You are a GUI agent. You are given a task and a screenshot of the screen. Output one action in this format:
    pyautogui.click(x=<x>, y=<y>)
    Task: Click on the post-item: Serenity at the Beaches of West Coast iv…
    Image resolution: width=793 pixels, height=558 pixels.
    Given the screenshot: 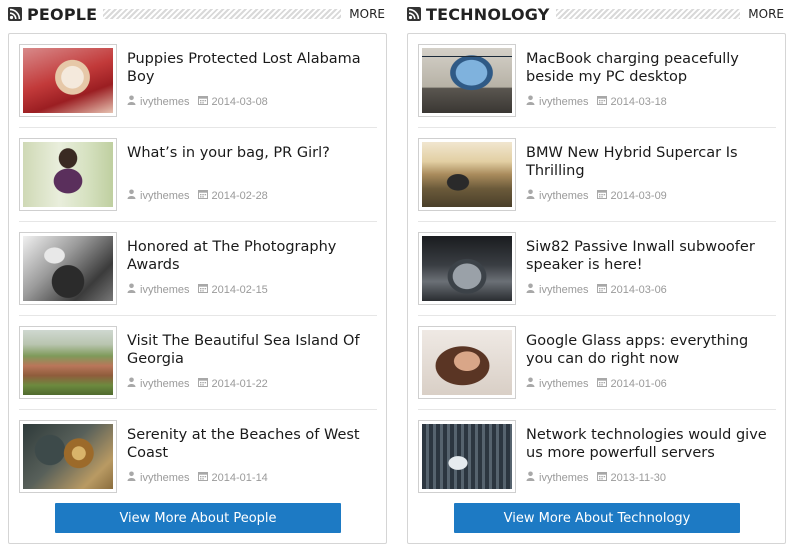 What is the action you would take?
    pyautogui.click(x=198, y=457)
    